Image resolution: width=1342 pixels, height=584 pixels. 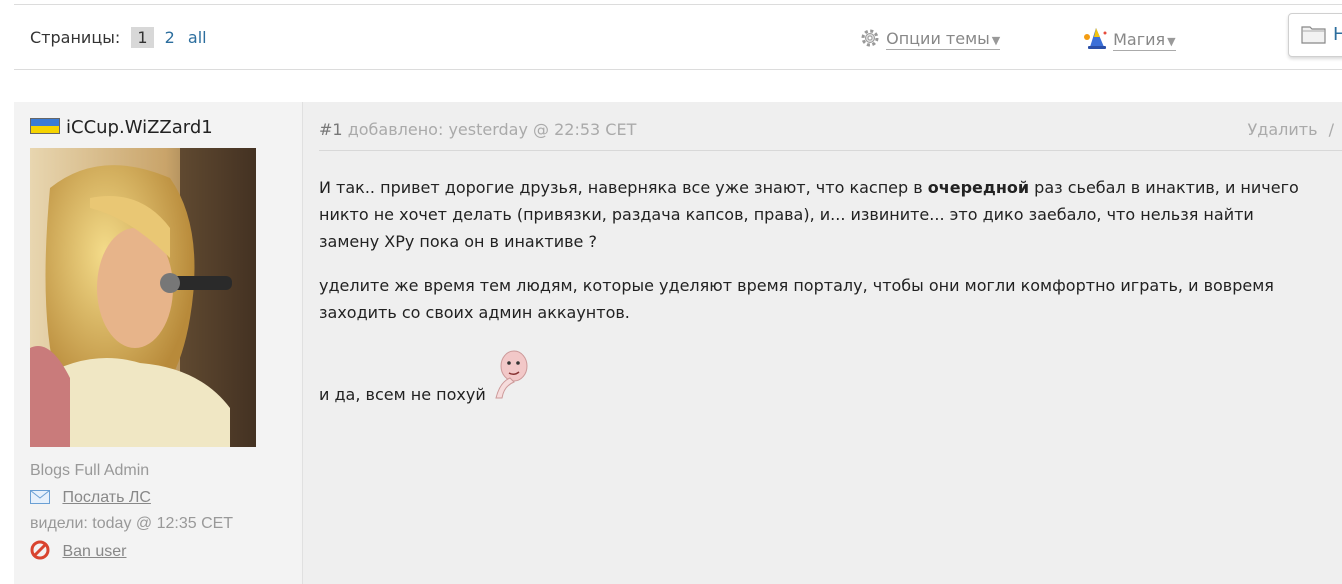 I want to click on send-pm-link: Послать ЛС, so click(x=90, y=498).